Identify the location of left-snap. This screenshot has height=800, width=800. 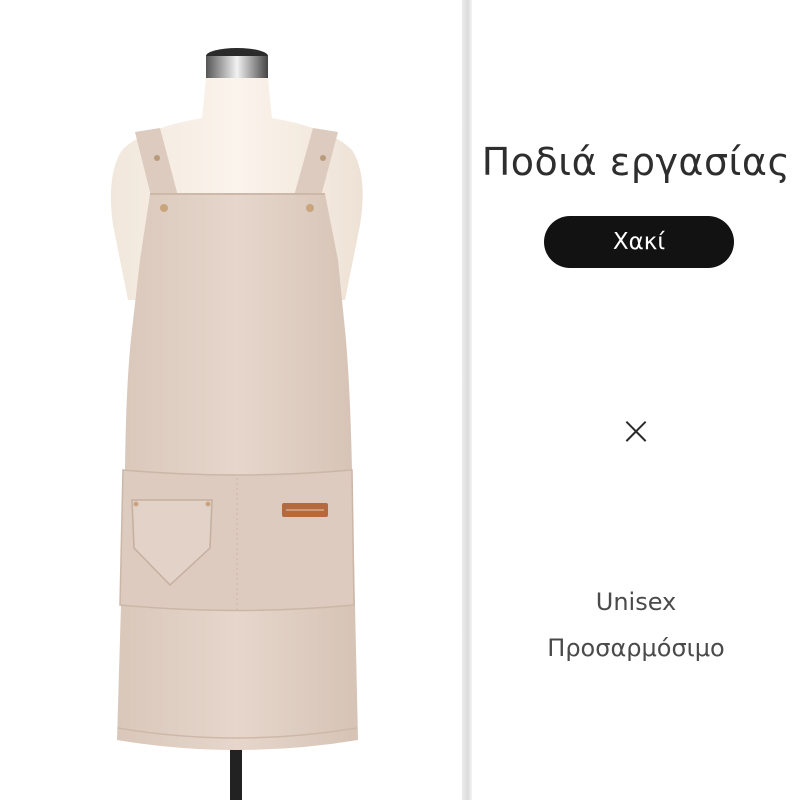
(164, 208).